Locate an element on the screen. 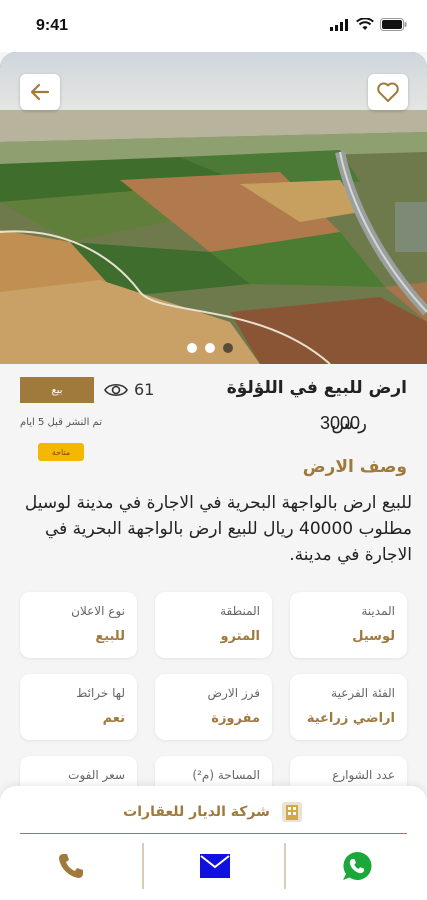 This screenshot has width=427, height=900. detail-card-subcategory: الفئة الفرعية اراضي زراعية is located at coordinates (348, 707).